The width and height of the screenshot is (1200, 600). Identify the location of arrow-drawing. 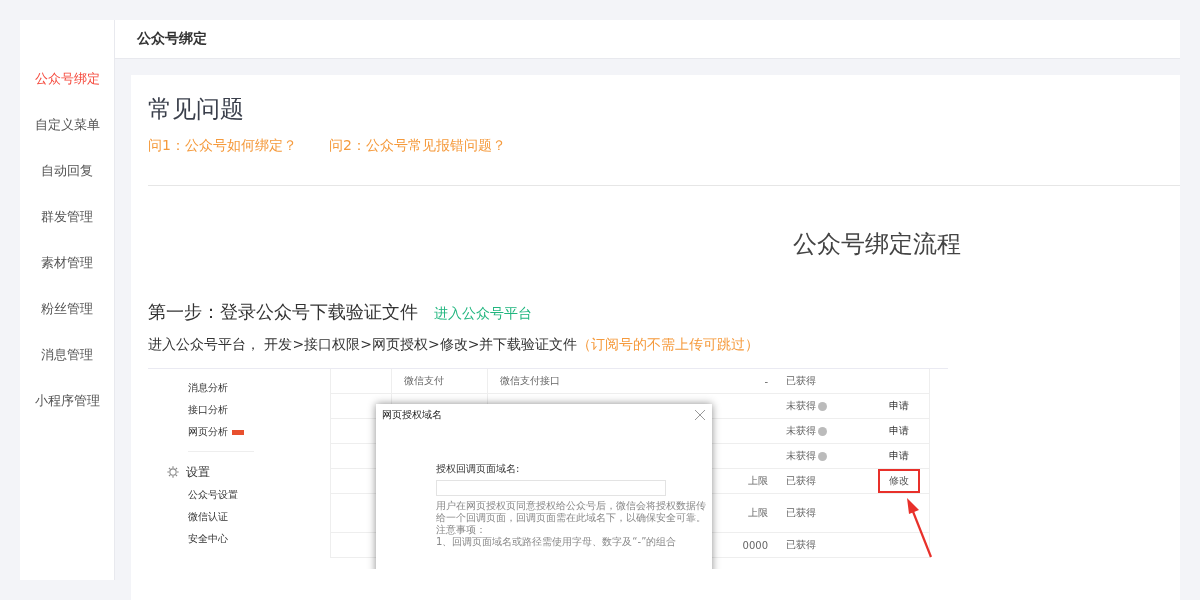
(919, 528).